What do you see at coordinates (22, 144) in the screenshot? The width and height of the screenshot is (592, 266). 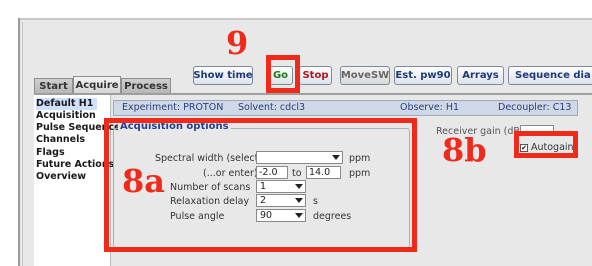 I see `window-inner-edge` at bounding box center [22, 144].